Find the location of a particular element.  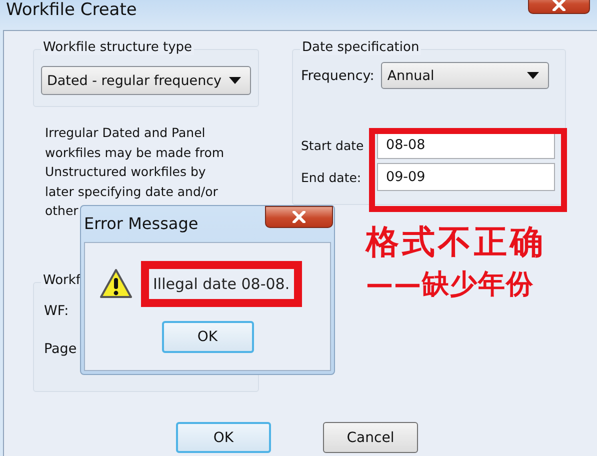

field-label: Page is located at coordinates (60, 348).